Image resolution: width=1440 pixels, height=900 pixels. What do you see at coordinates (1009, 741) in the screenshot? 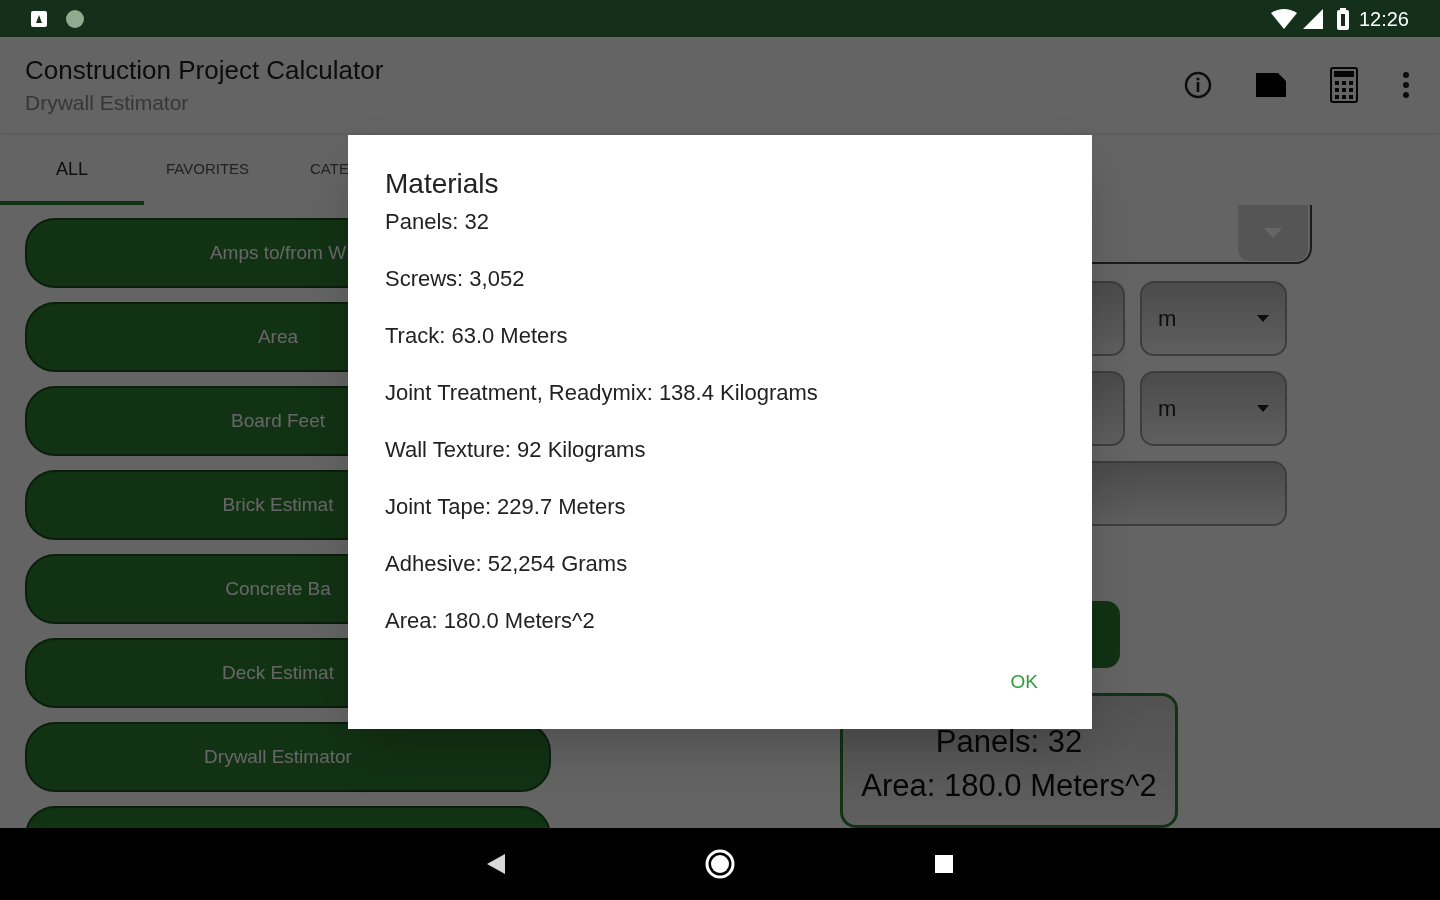
I see `result-text: Panels: 32` at bounding box center [1009, 741].